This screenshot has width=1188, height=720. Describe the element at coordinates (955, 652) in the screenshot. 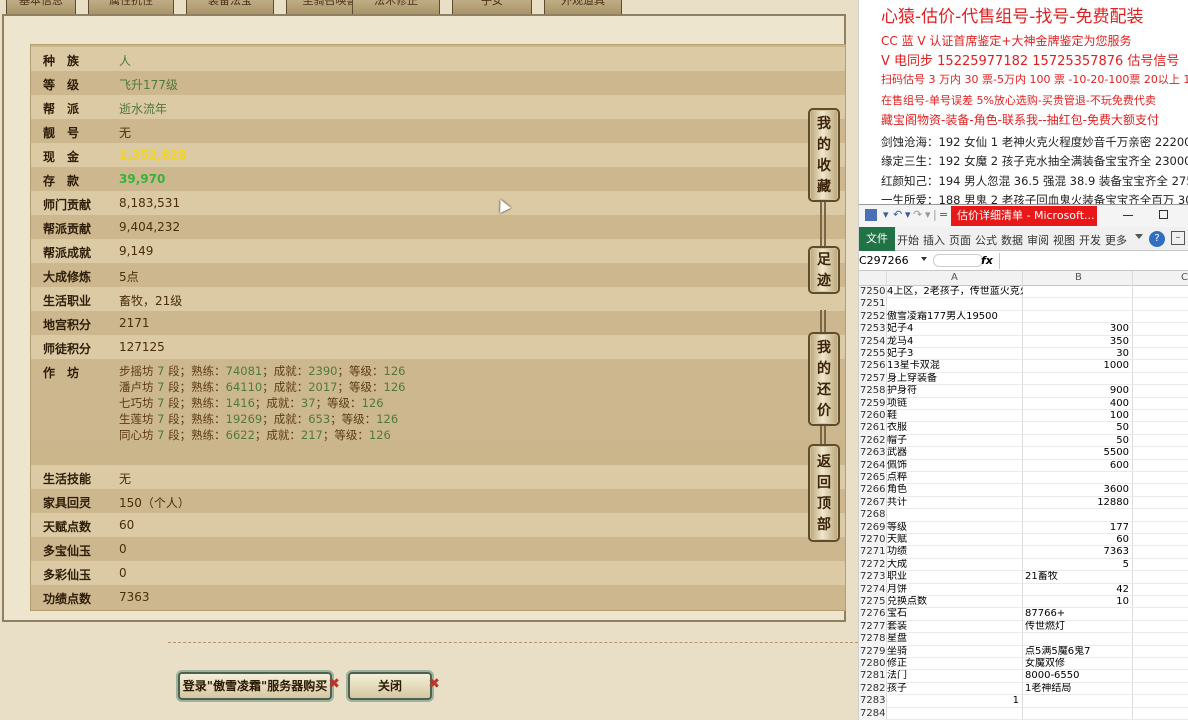

I see `cell-a: 坐骑` at that location.